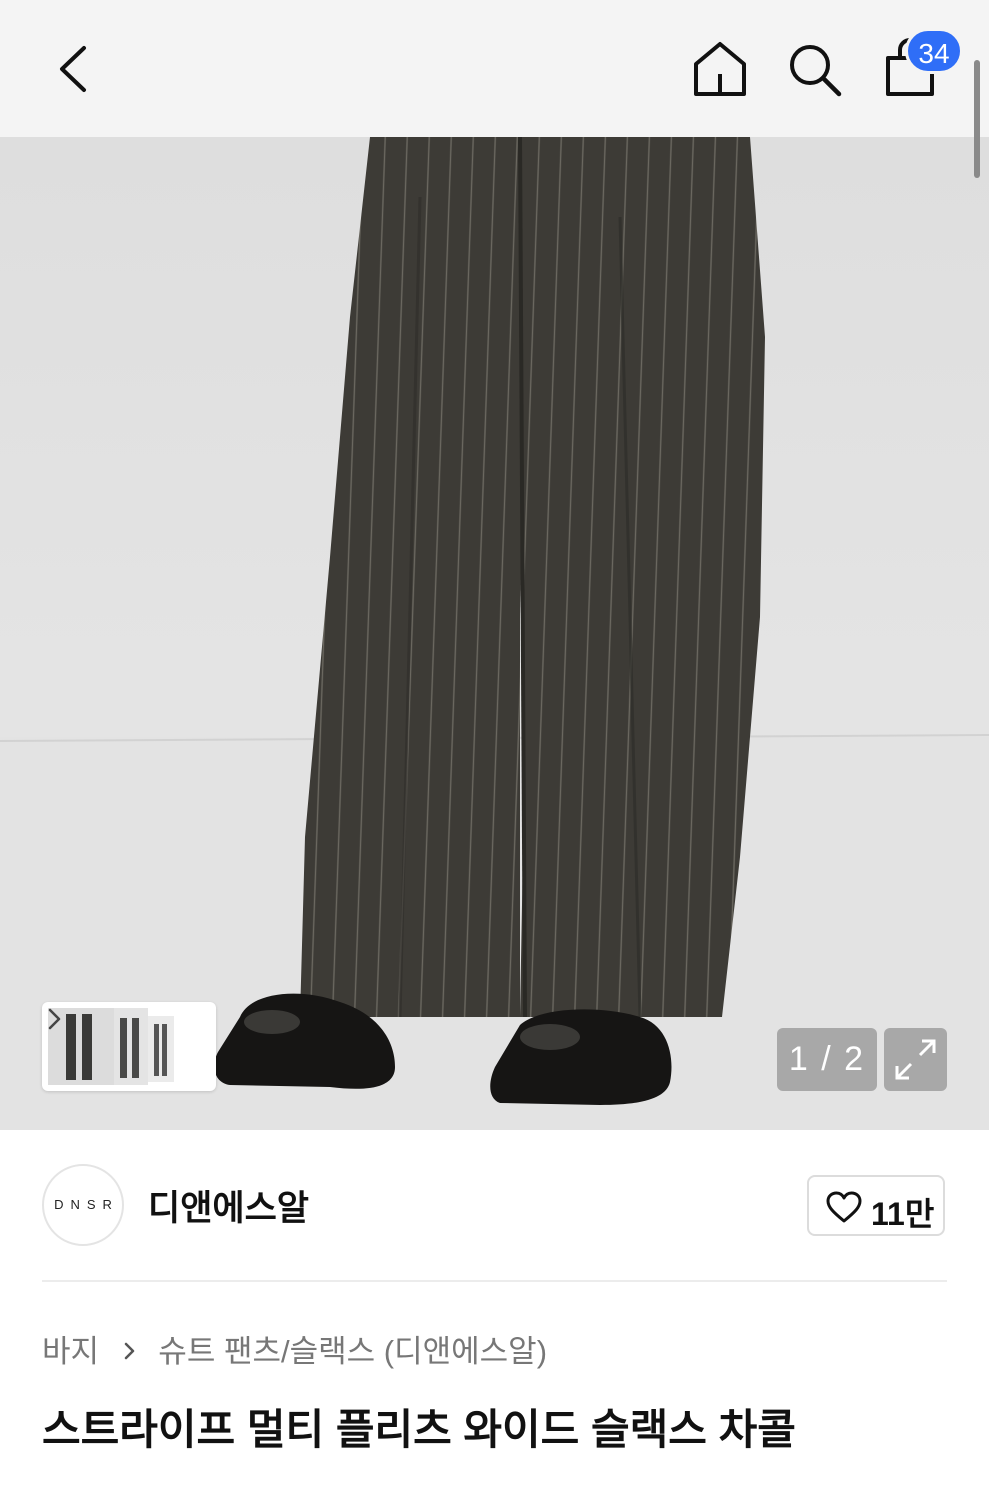 Image resolution: width=989 pixels, height=1500 pixels. Describe the element at coordinates (827, 1059) in the screenshot. I see `image-pager: 1 / 2` at that location.